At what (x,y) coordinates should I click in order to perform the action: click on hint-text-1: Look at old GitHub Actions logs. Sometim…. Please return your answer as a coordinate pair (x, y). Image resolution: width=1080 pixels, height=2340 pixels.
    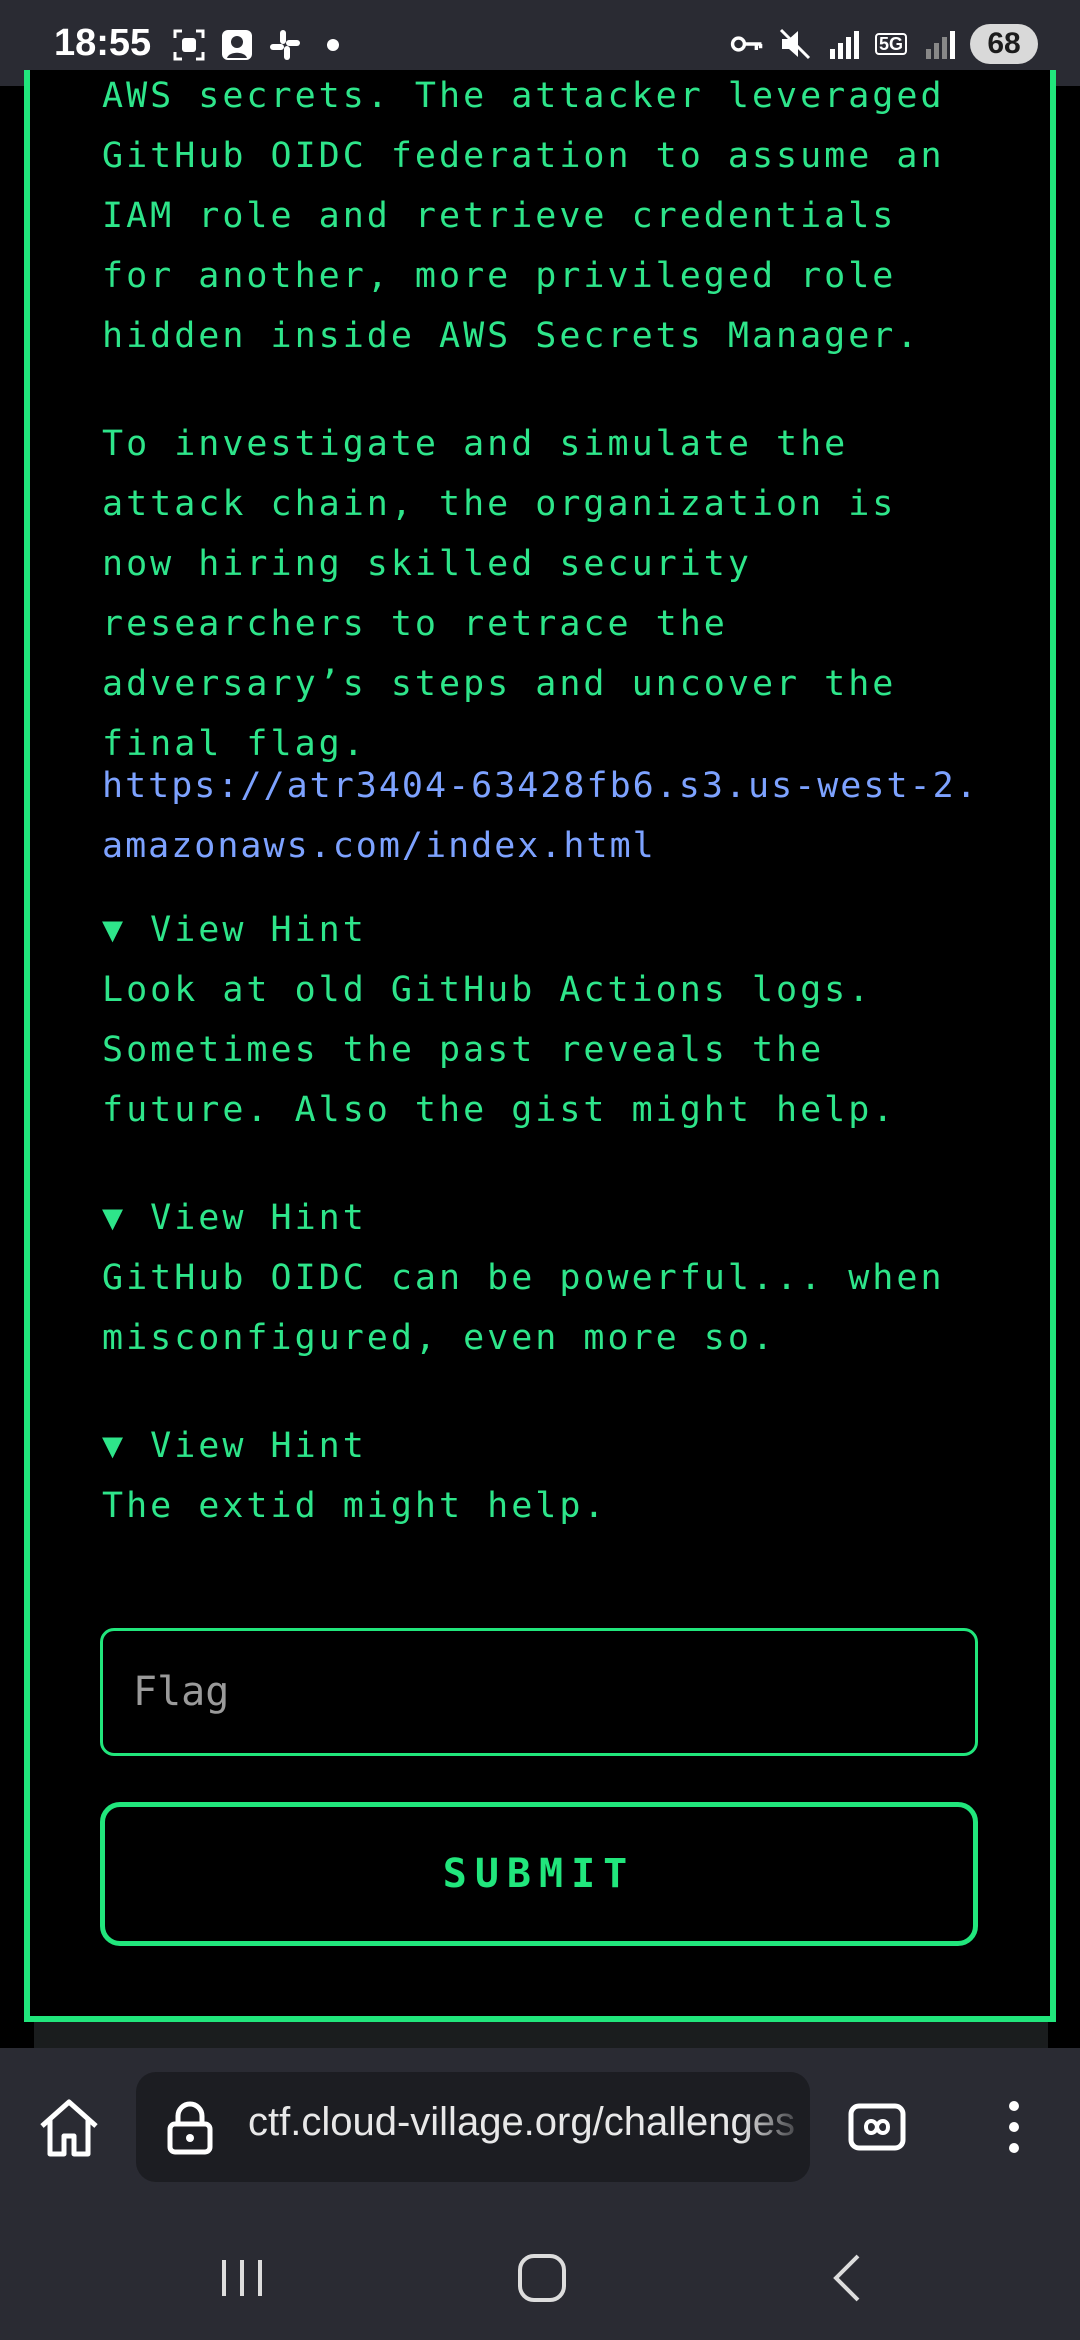
    Looking at the image, I should click on (499, 1050).